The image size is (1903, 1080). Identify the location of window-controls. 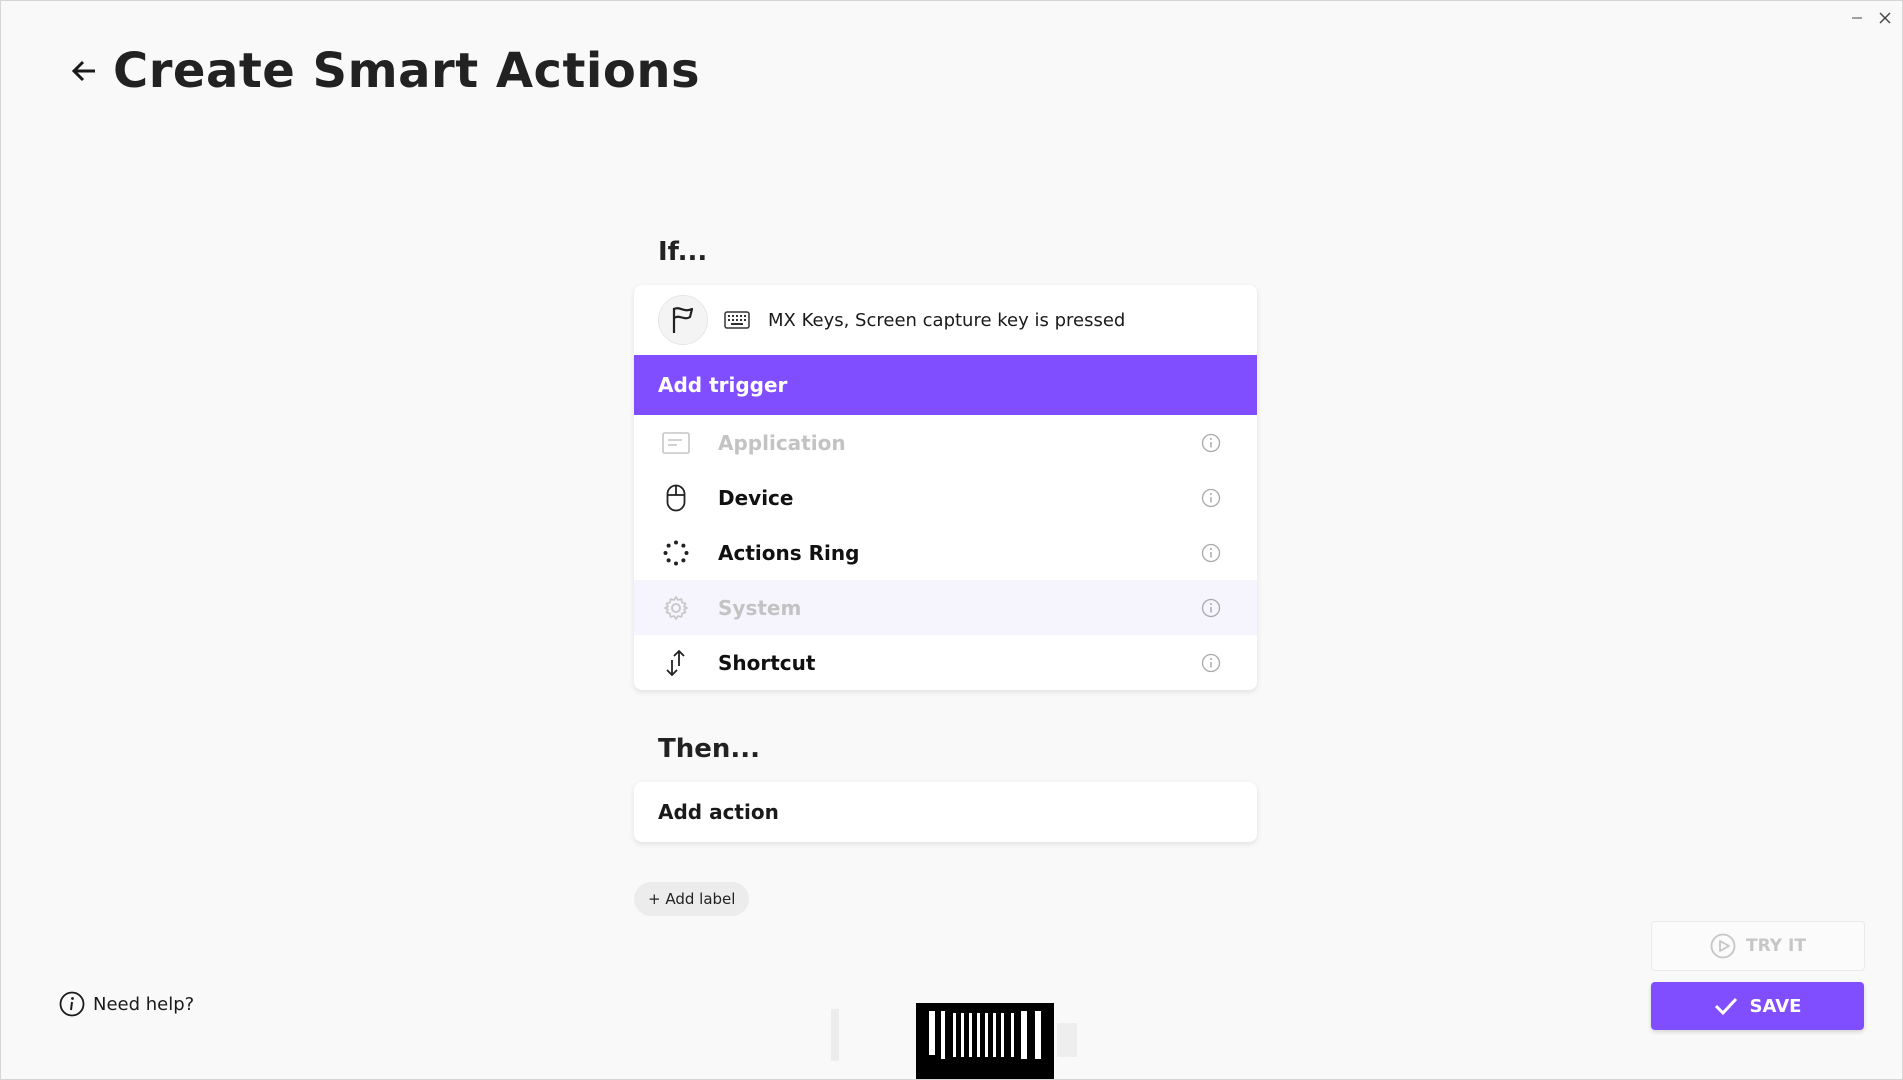
(1871, 18).